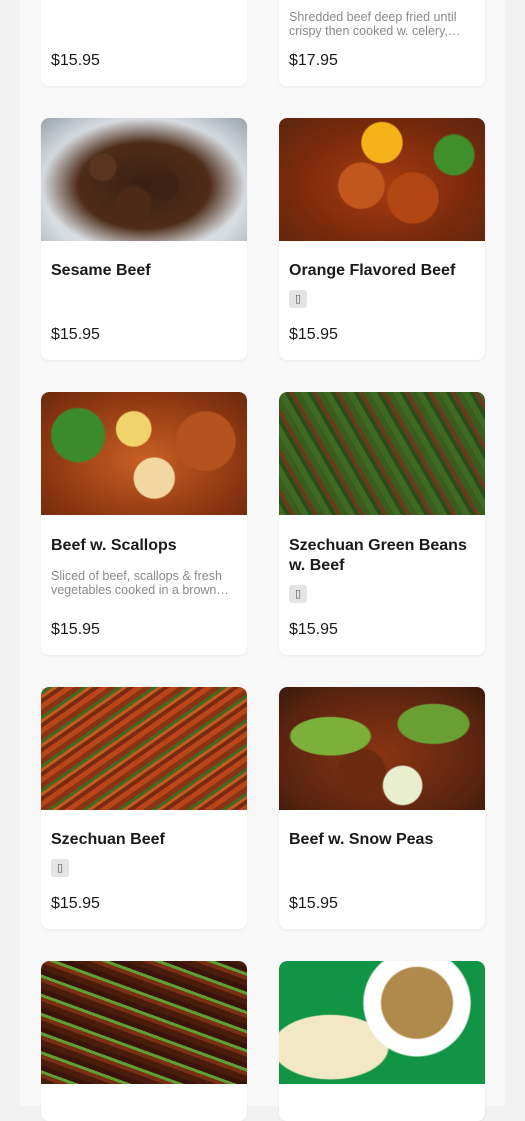 The height and width of the screenshot is (1121, 525). What do you see at coordinates (382, 523) in the screenshot?
I see `menu-item-card: Szechuan Green Beans w. Beef ▯ $15.95` at bounding box center [382, 523].